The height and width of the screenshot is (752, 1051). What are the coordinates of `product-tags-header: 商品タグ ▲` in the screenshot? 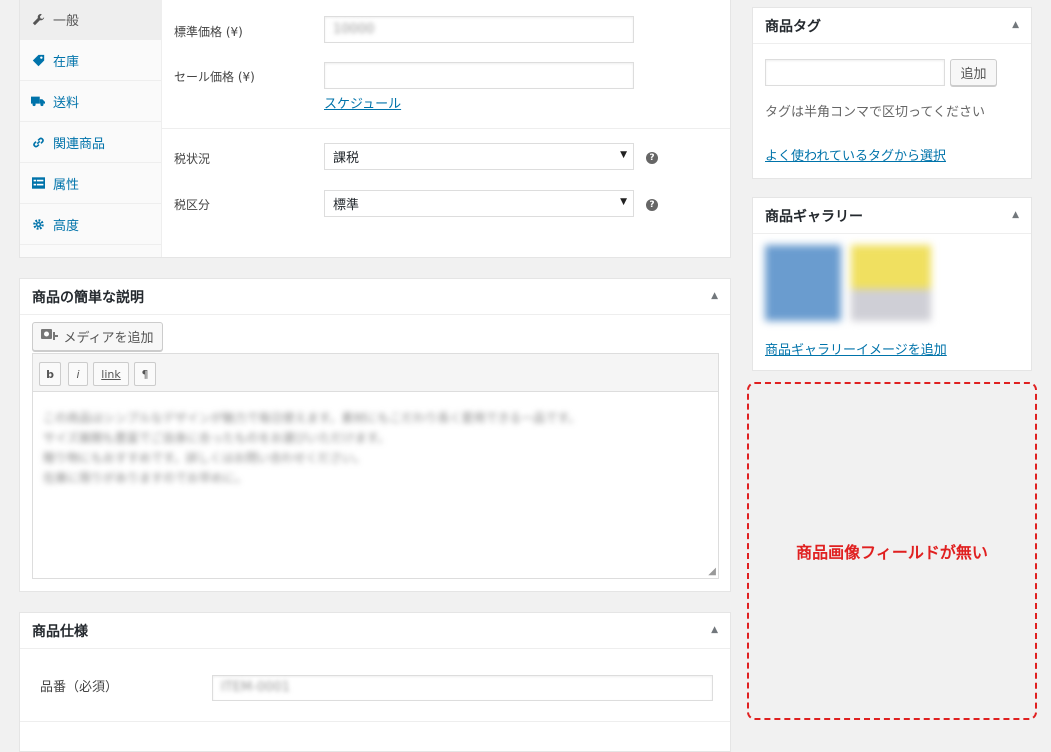 It's located at (892, 26).